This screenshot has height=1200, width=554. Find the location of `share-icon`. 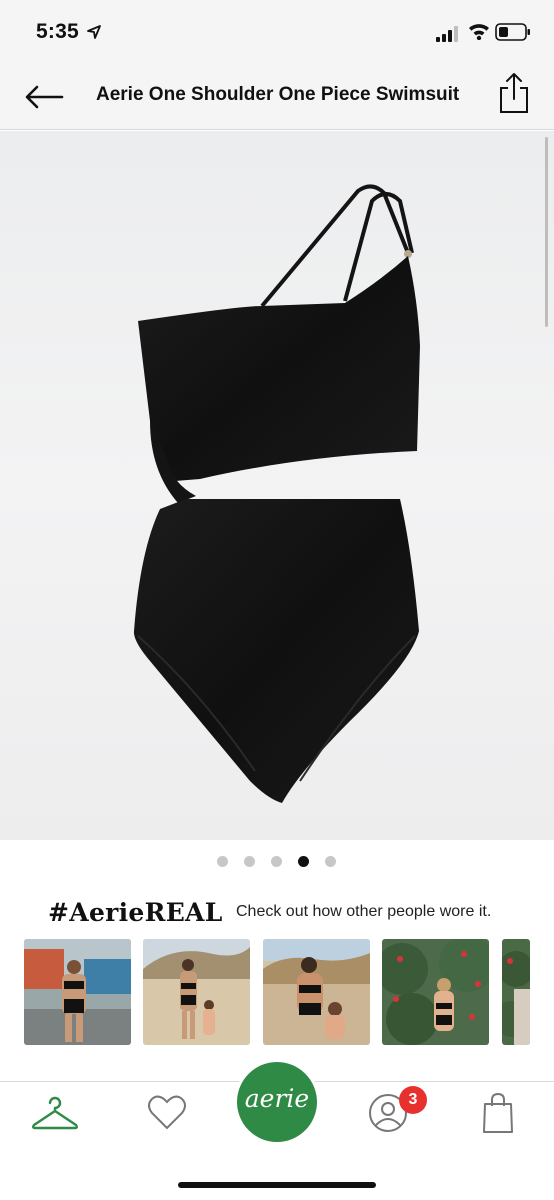

share-icon is located at coordinates (514, 93).